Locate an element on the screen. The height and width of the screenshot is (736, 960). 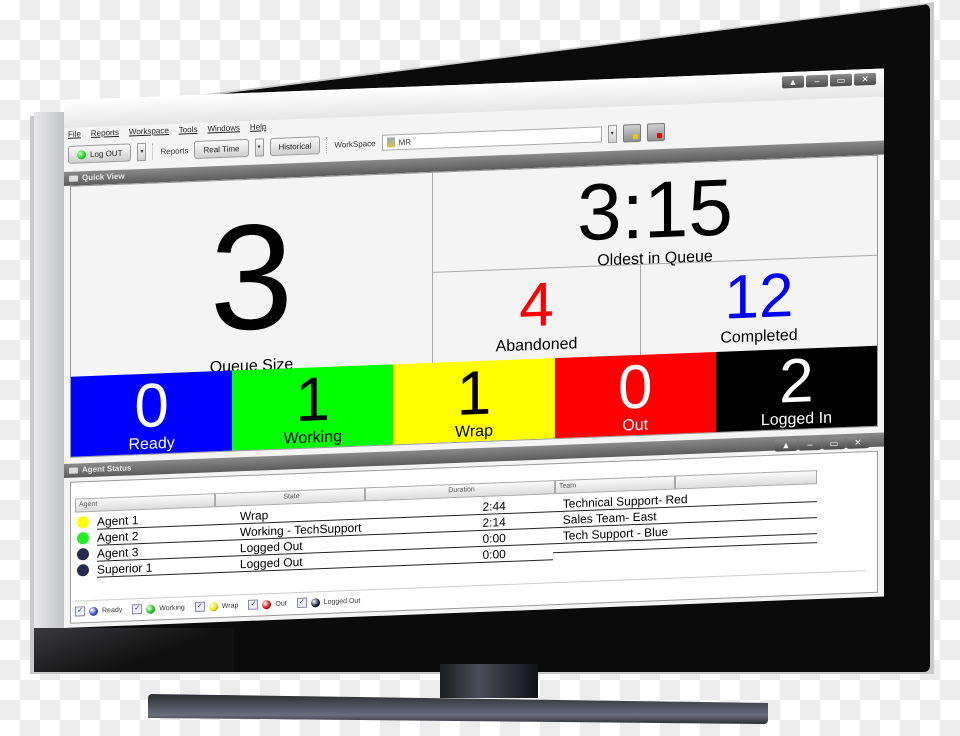
workspace-icon is located at coordinates (390, 142).